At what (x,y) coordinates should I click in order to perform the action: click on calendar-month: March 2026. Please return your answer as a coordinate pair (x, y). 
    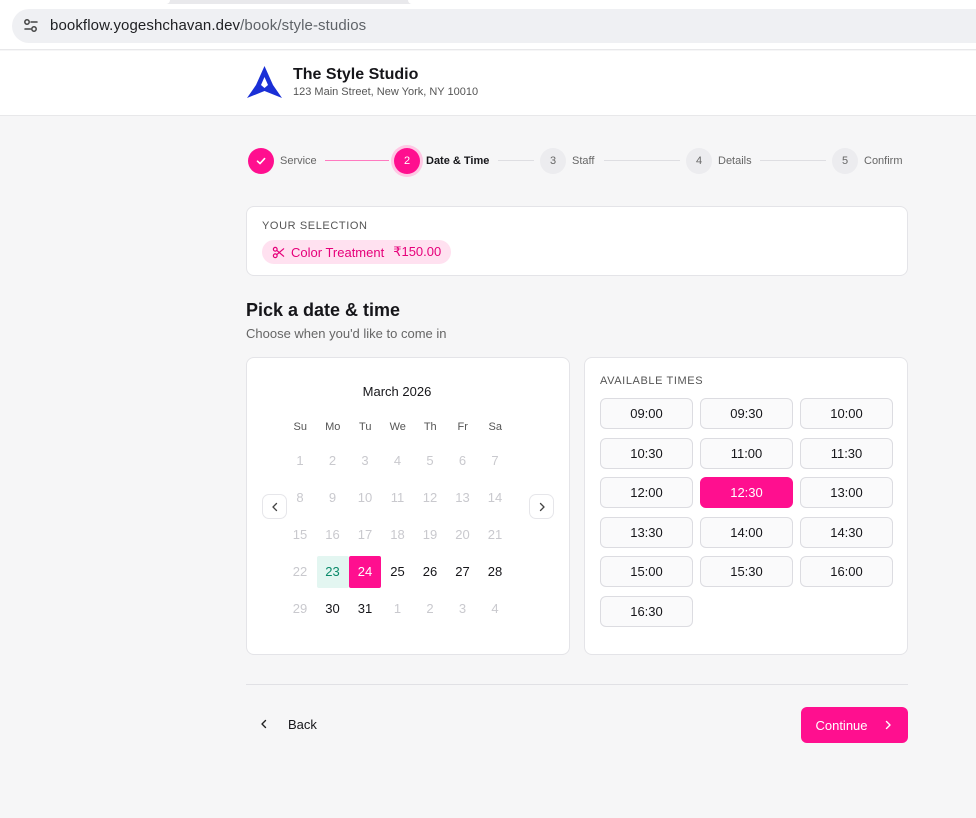
    Looking at the image, I should click on (397, 391).